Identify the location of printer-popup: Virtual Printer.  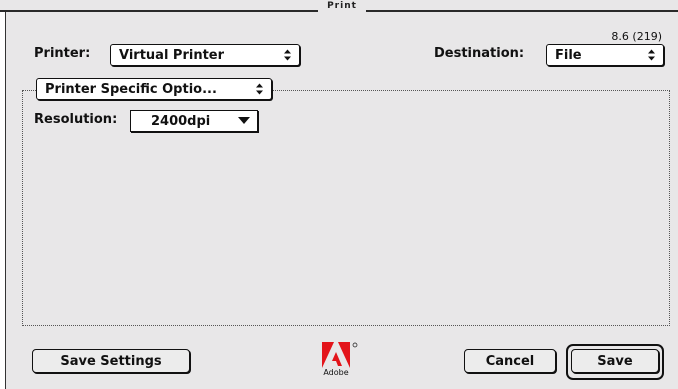
(205, 55).